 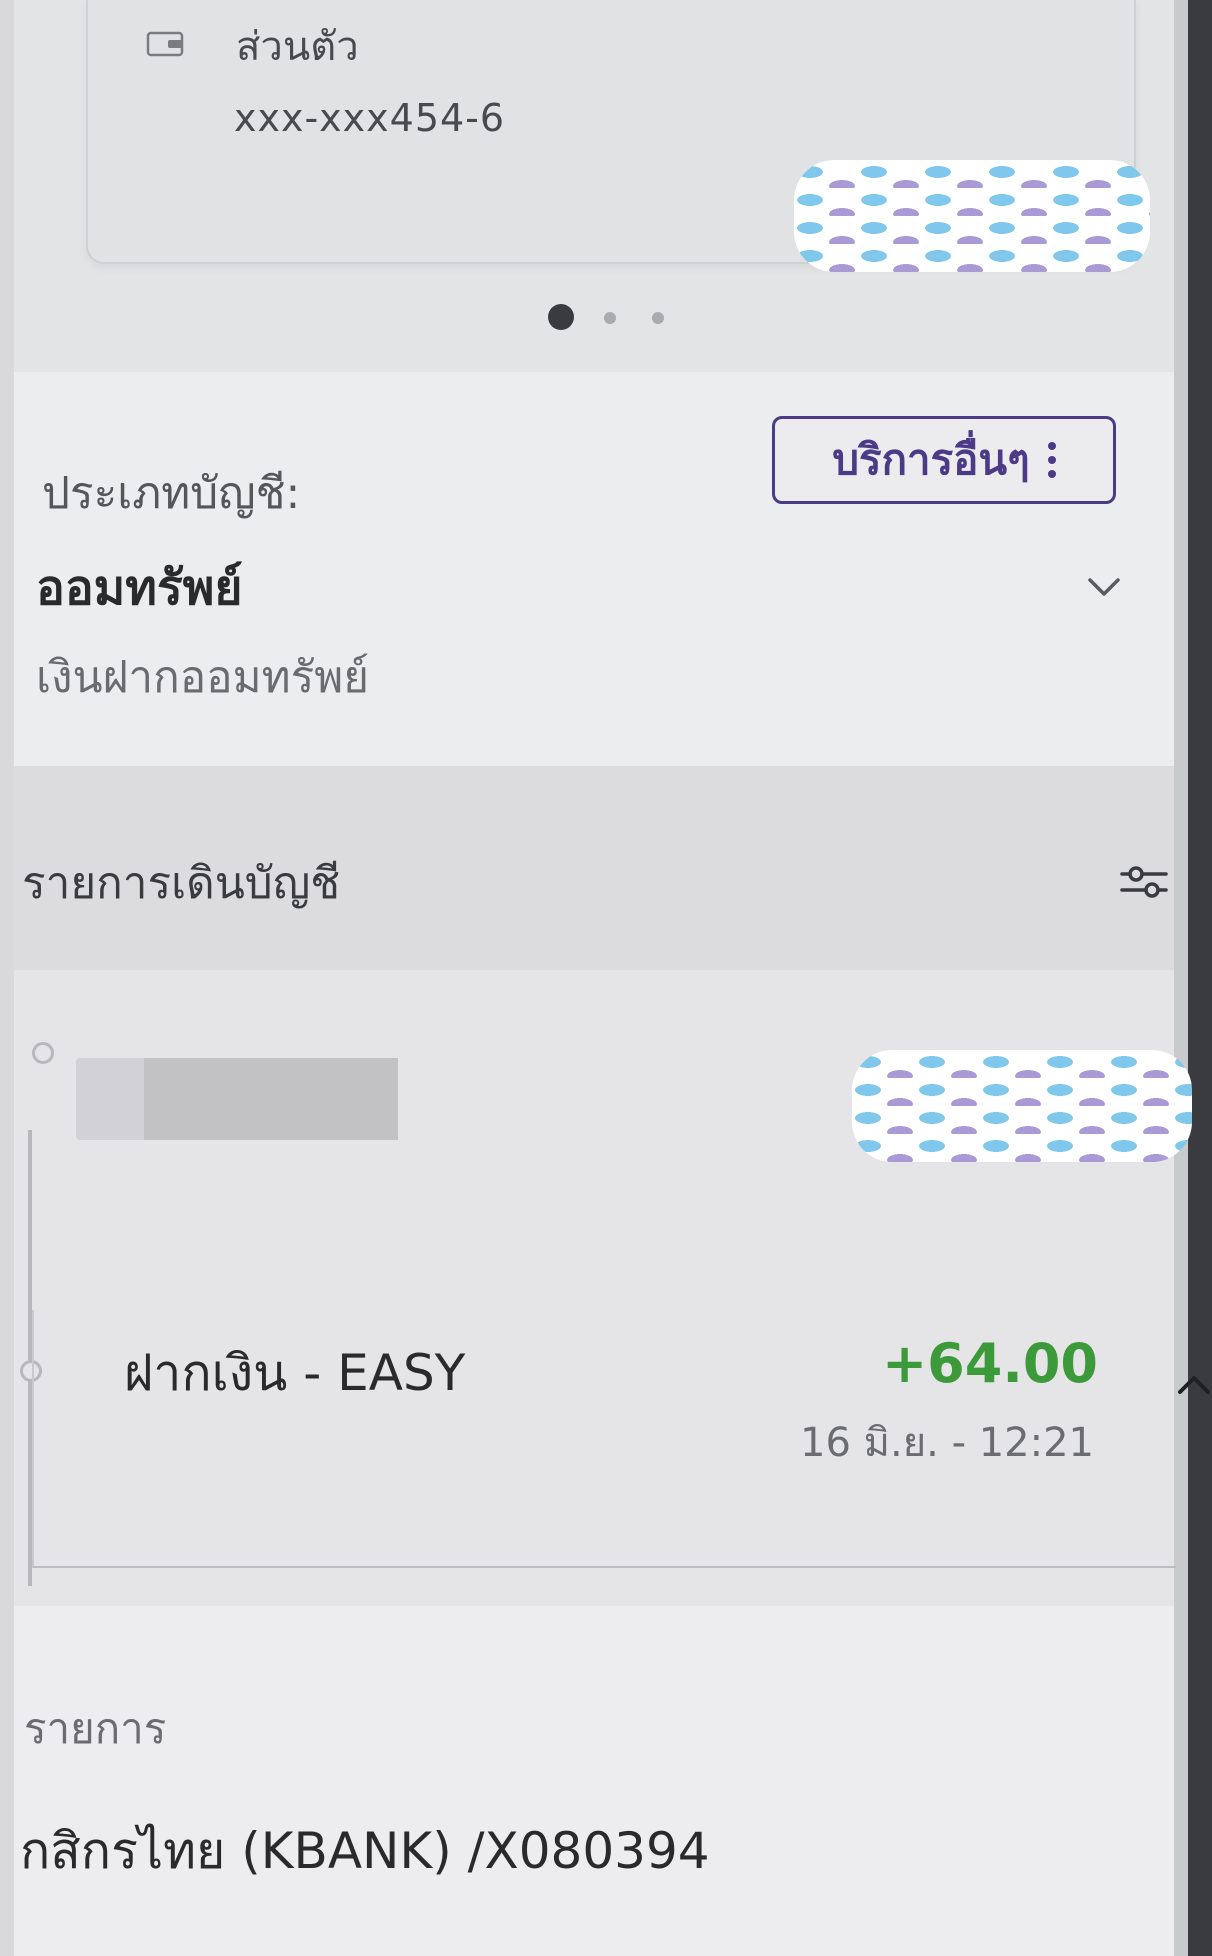 What do you see at coordinates (621, 1439) in the screenshot?
I see `transaction-row: ฝากเงิน - EASY +64.00 16 มิ.ย. - 12:21` at bounding box center [621, 1439].